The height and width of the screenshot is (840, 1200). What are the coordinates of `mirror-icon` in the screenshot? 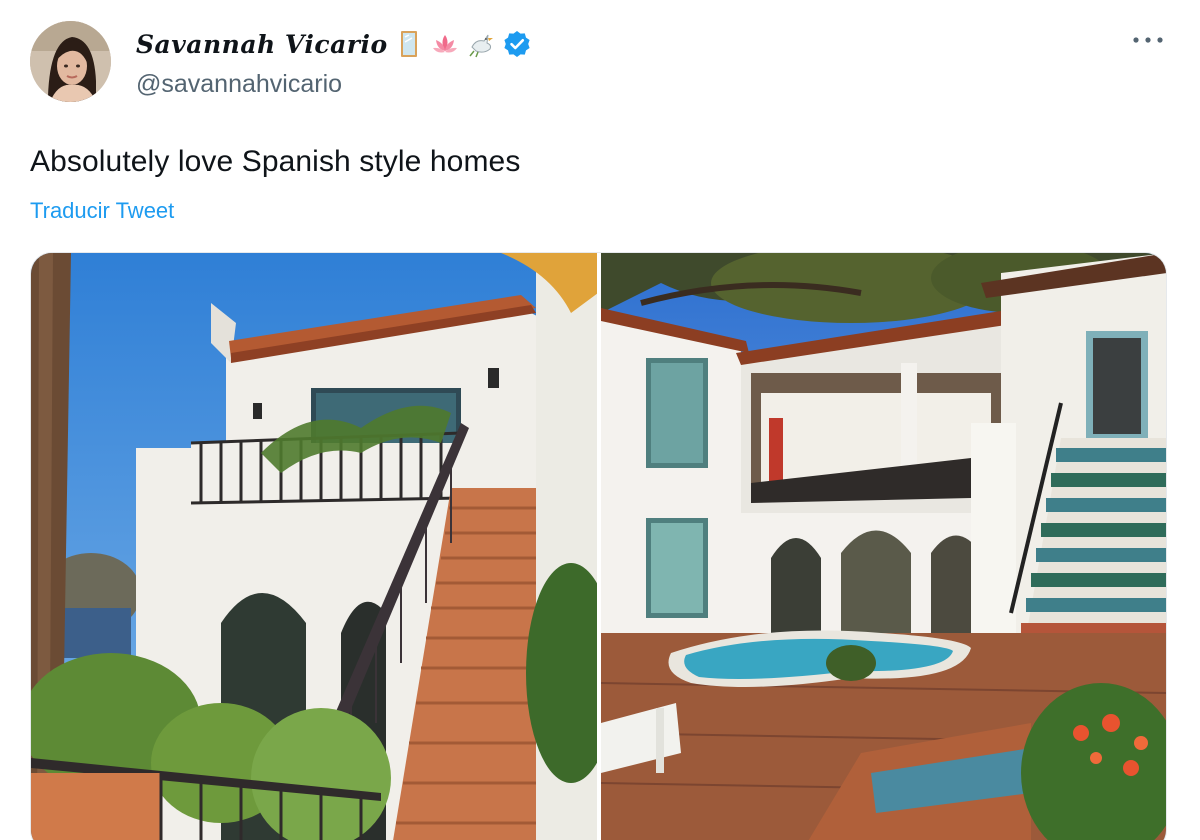 It's located at (409, 44).